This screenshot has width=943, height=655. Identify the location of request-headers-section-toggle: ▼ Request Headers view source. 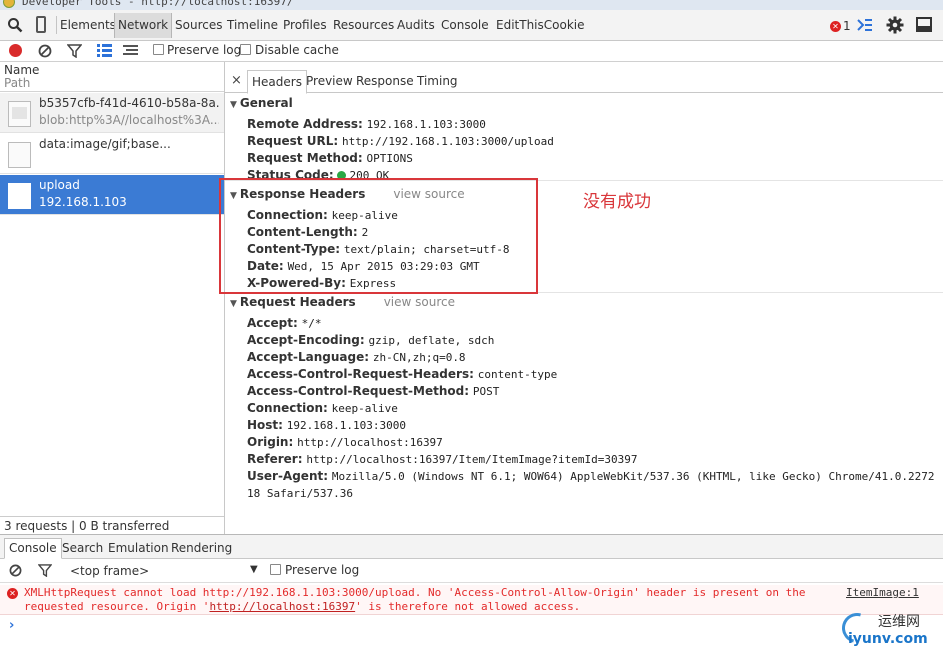
(342, 302).